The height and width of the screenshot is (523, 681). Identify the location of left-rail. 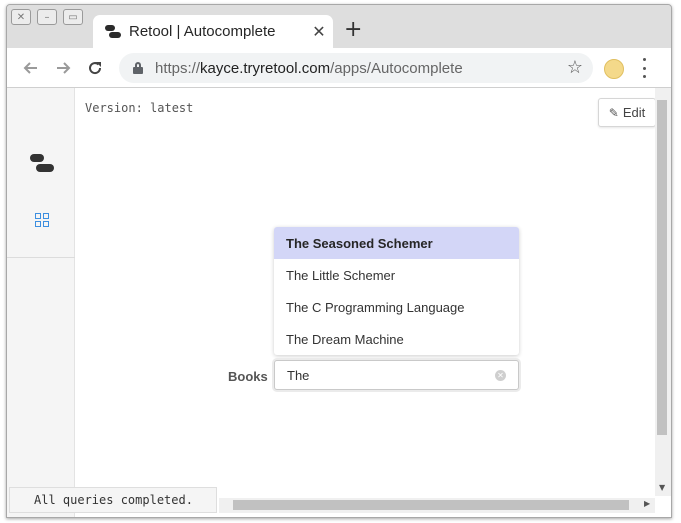
(41, 302).